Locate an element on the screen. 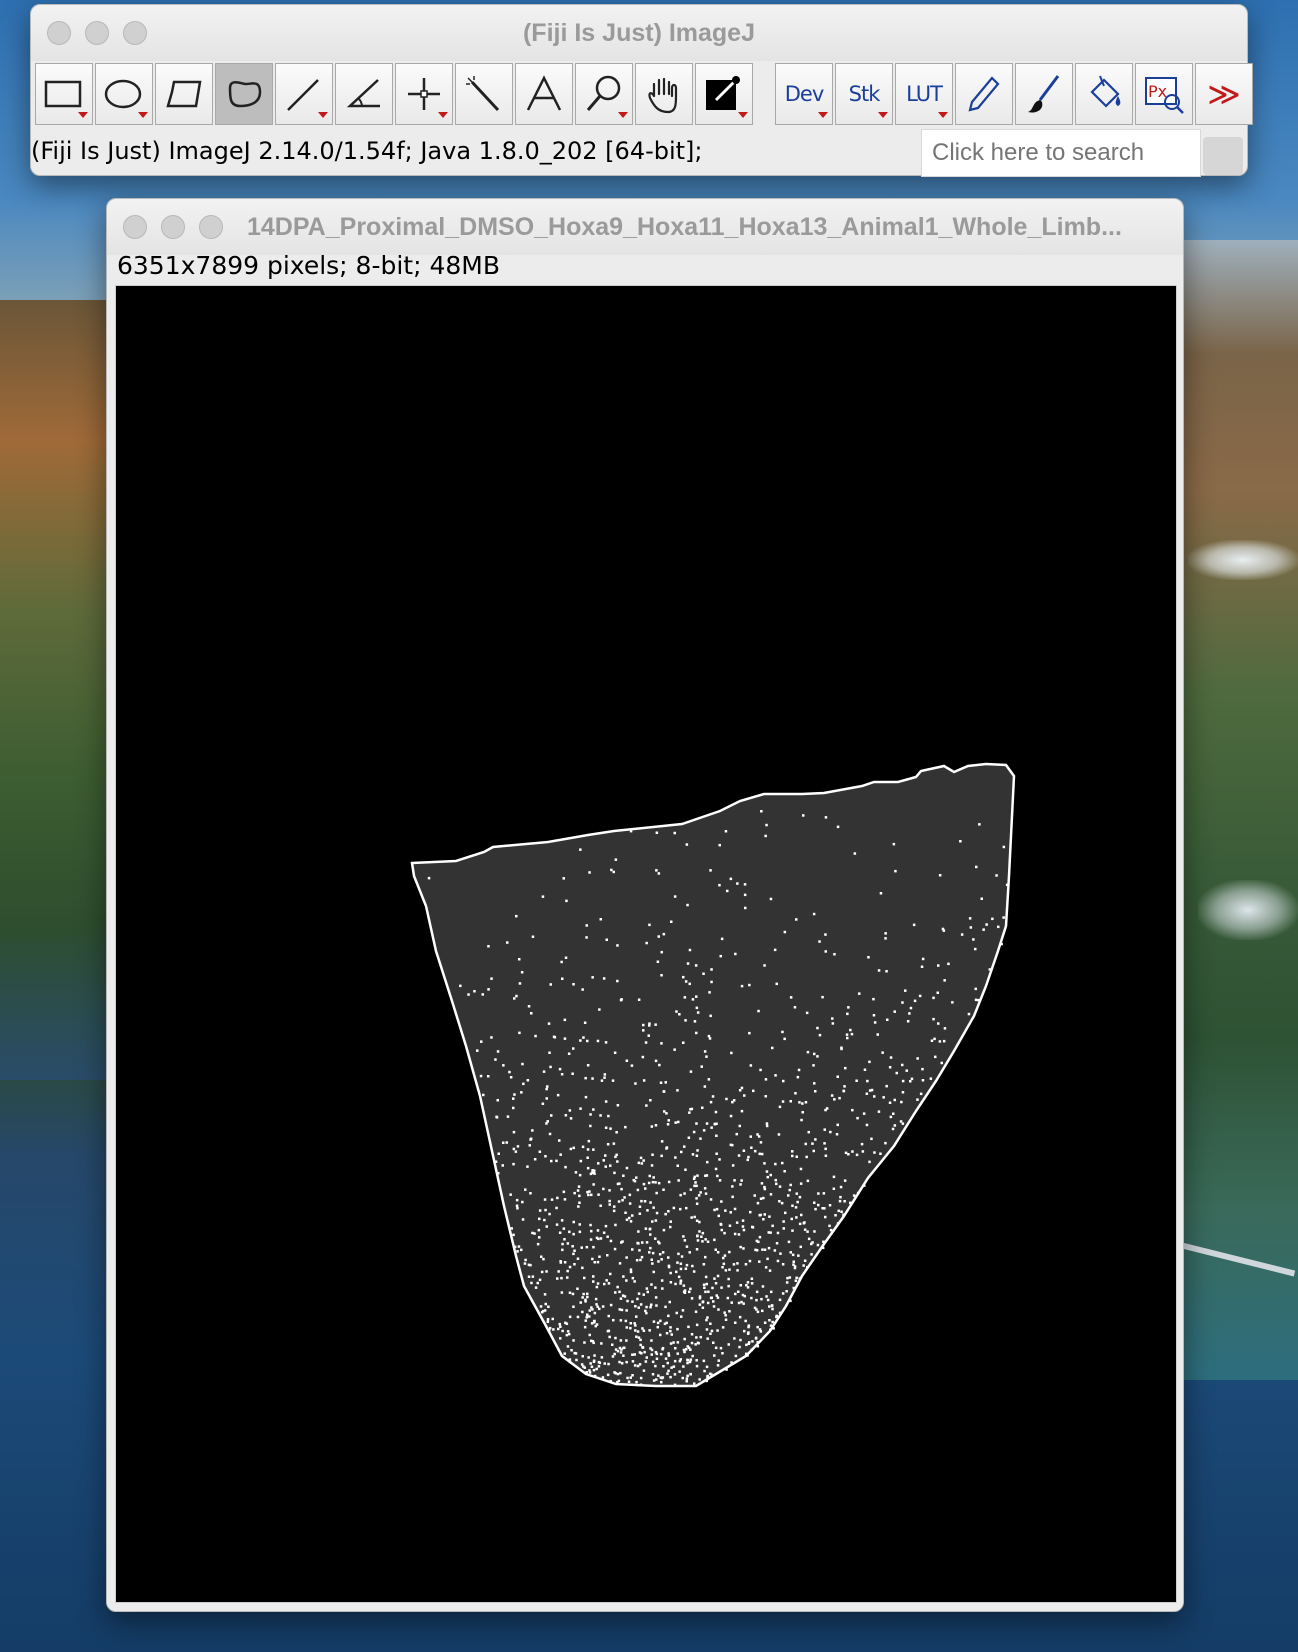 The height and width of the screenshot is (1652, 1298). oval-tool is located at coordinates (124, 94).